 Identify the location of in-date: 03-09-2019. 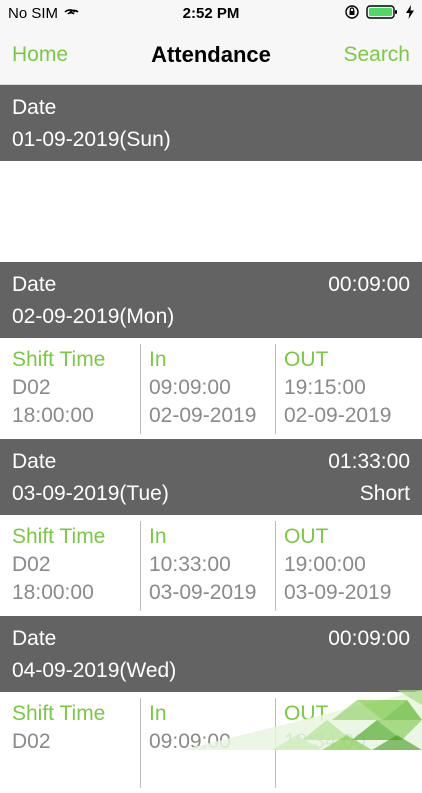
(203, 592).